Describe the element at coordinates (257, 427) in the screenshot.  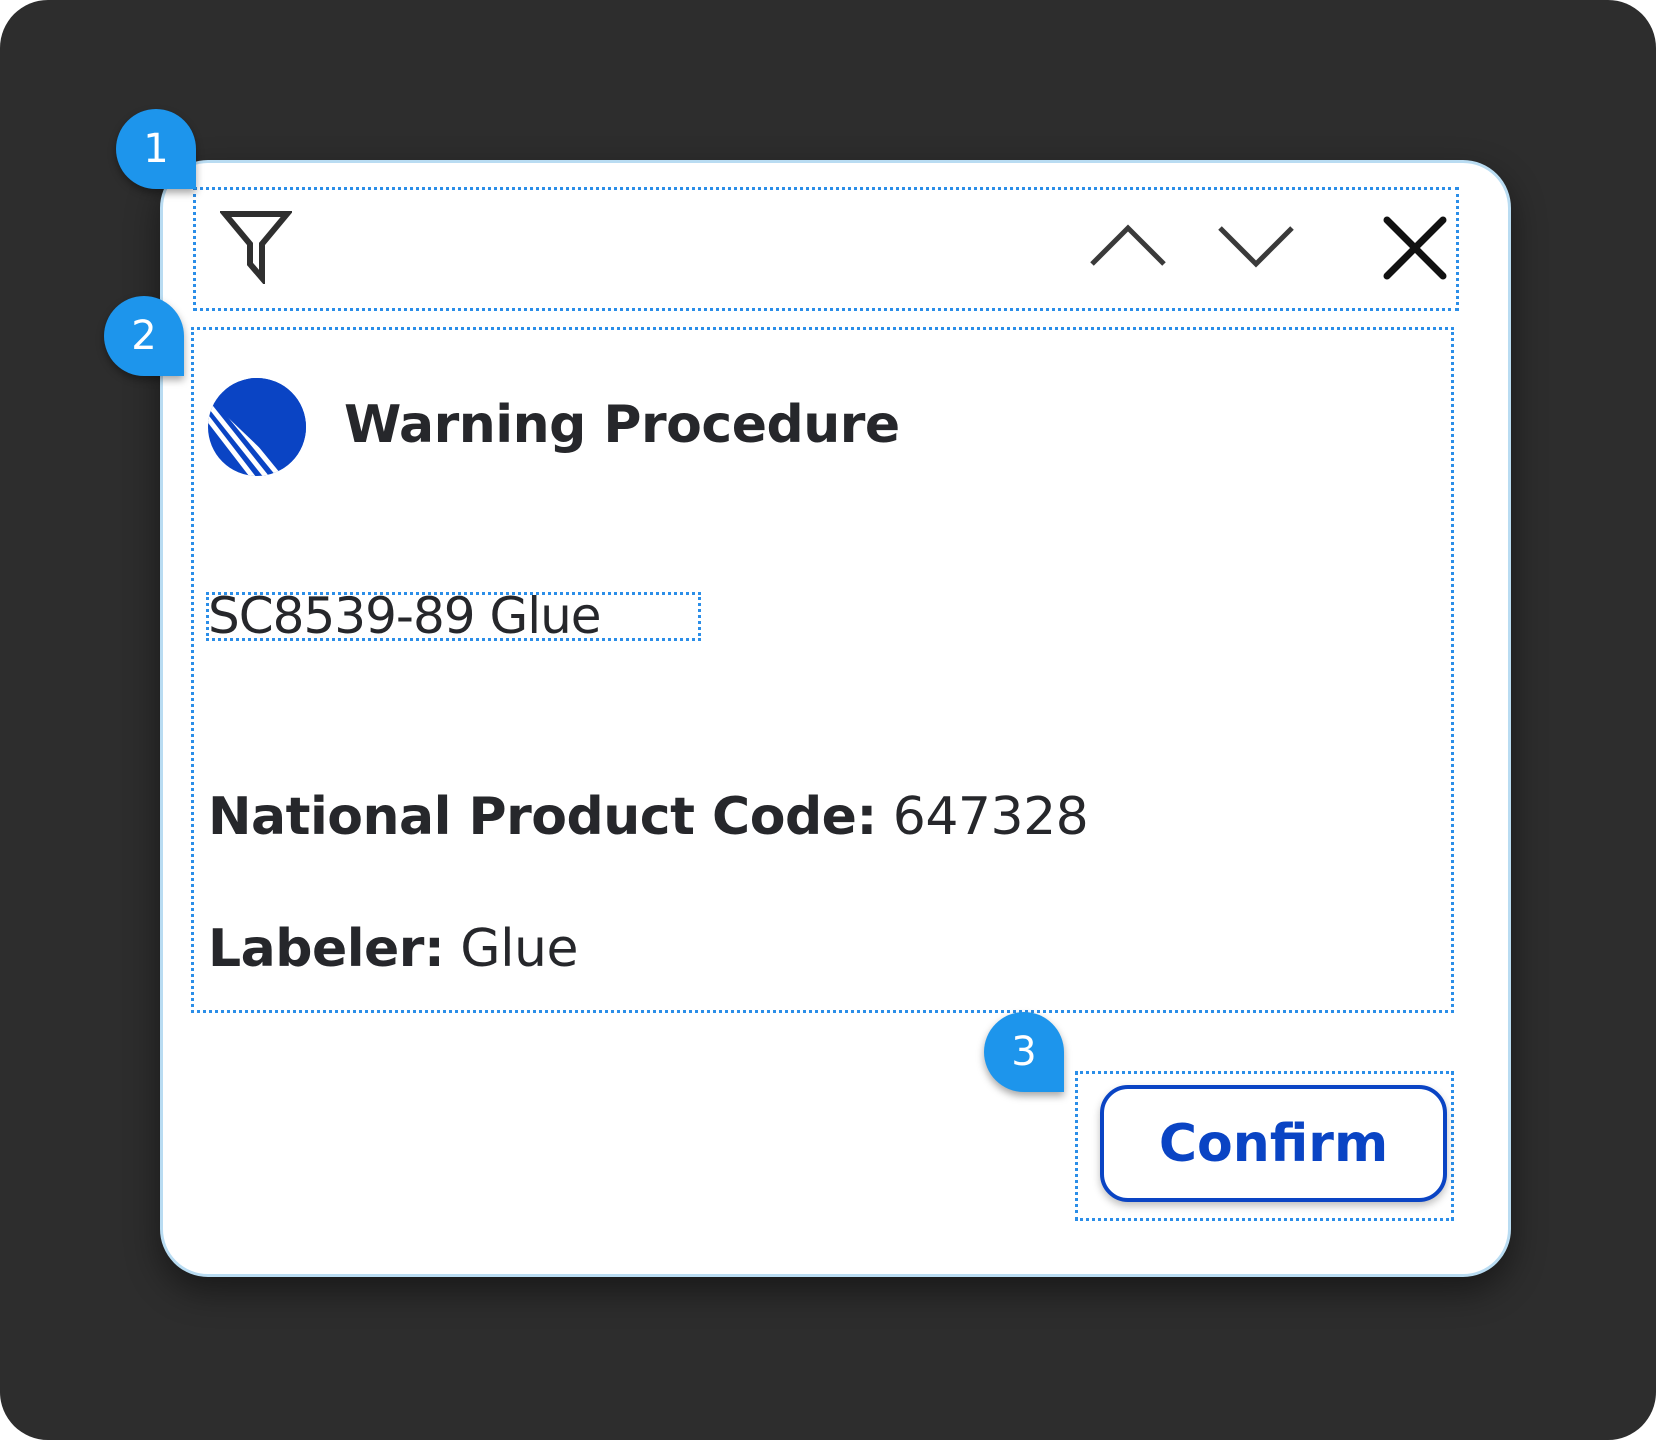
I see `striped-circle-logo-icon` at that location.